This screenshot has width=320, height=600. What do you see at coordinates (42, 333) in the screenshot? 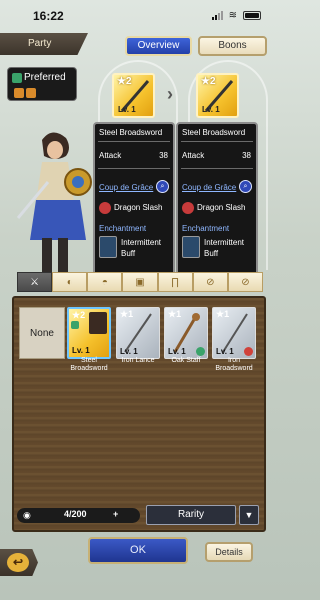
I see `unequip-none-button: None` at bounding box center [42, 333].